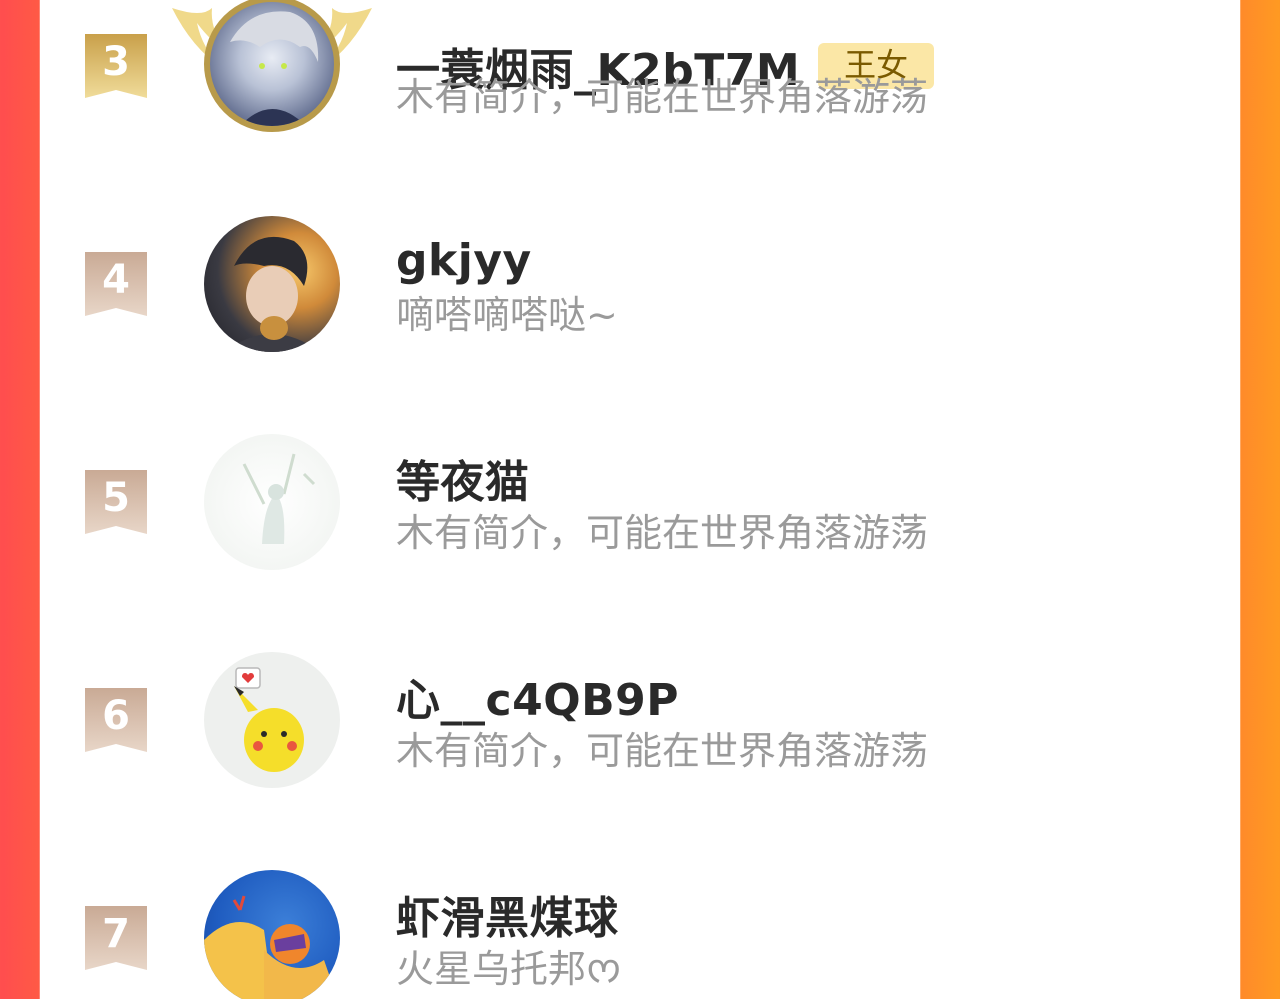 This screenshot has height=999, width=1280. I want to click on name-line: gkjyy, so click(464, 260).